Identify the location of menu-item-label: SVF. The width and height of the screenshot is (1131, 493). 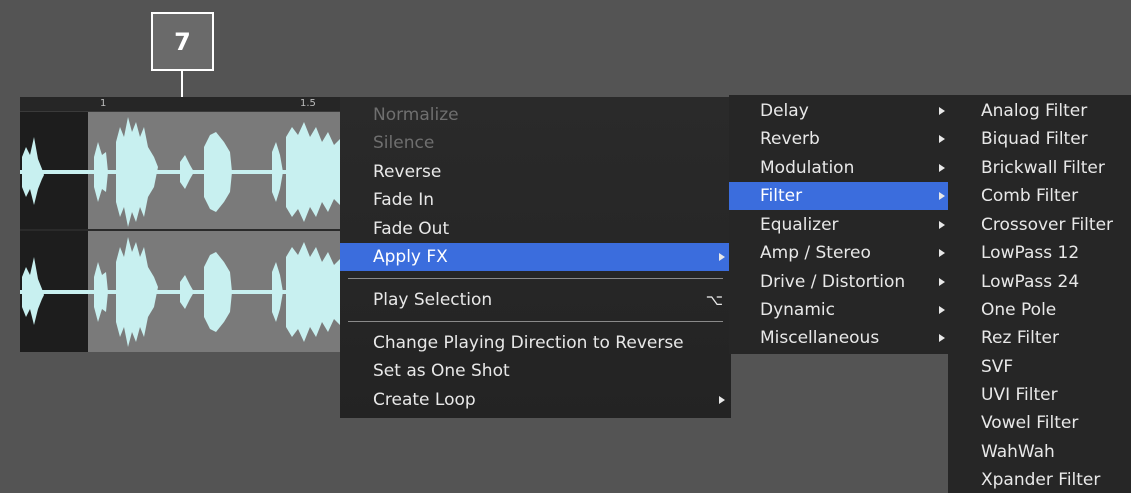
(997, 367).